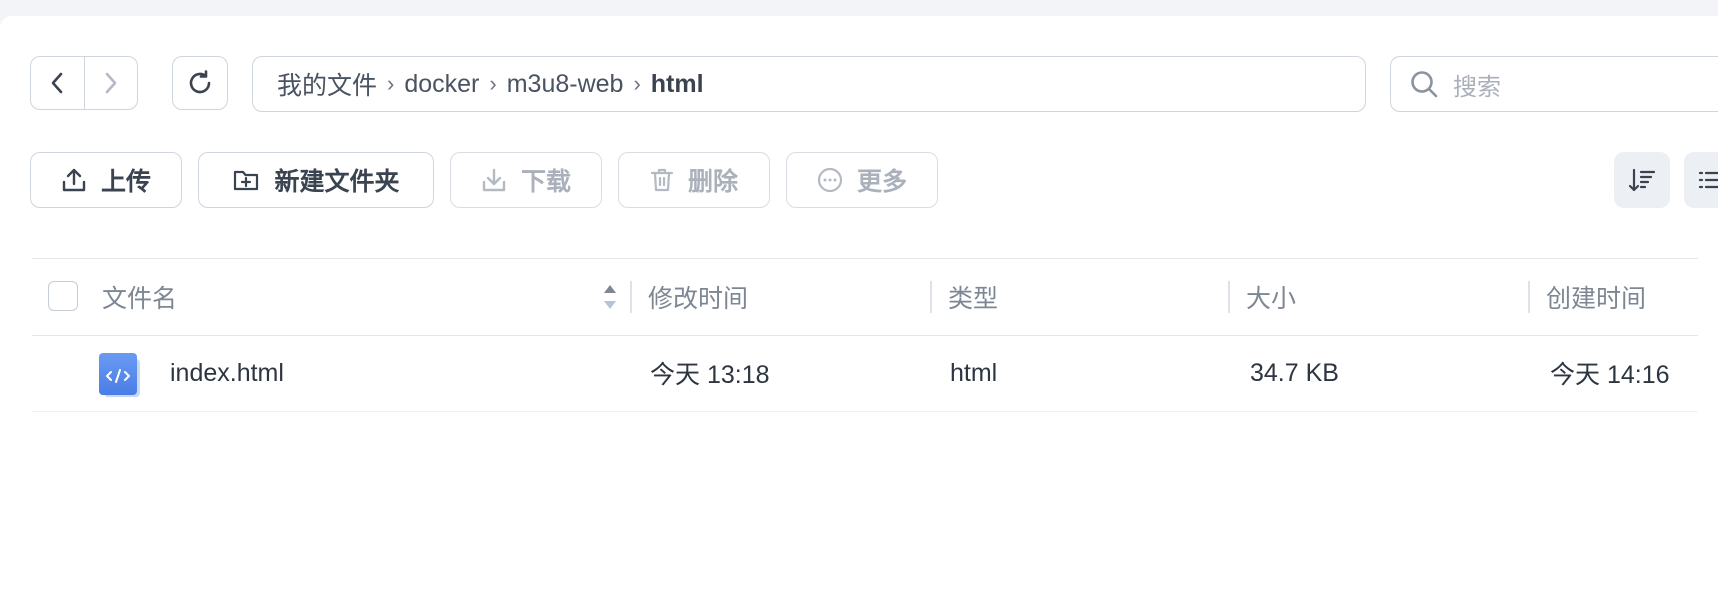  I want to click on column-header-size: 大小, so click(1271, 297).